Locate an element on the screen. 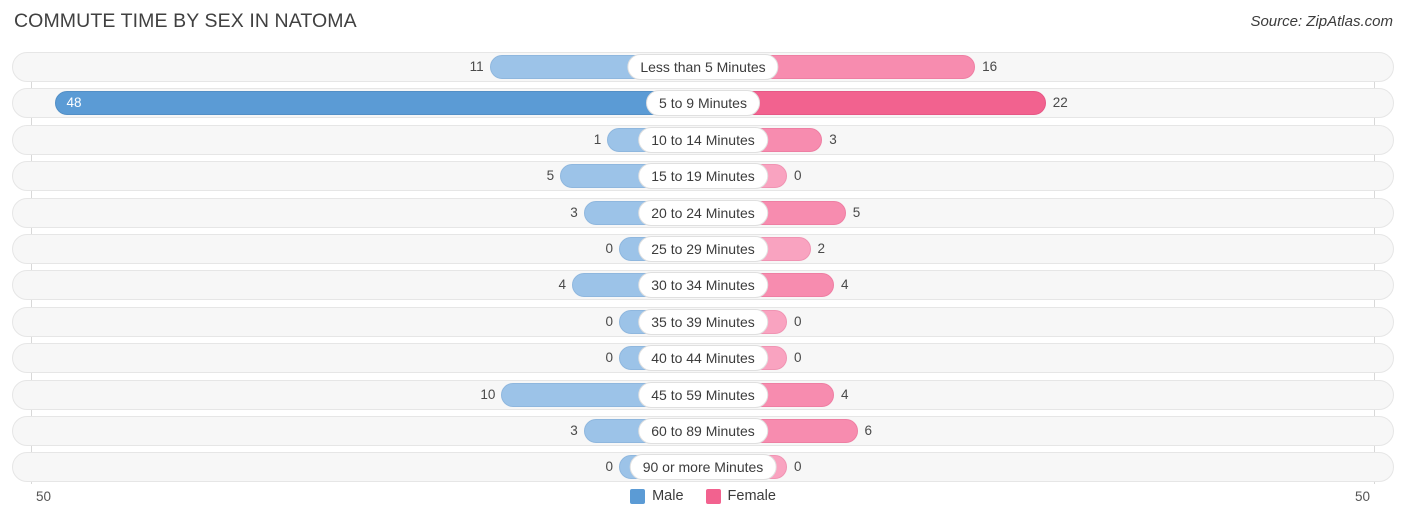  chart-row: 3 6 60 to 89 Minutes is located at coordinates (703, 431).